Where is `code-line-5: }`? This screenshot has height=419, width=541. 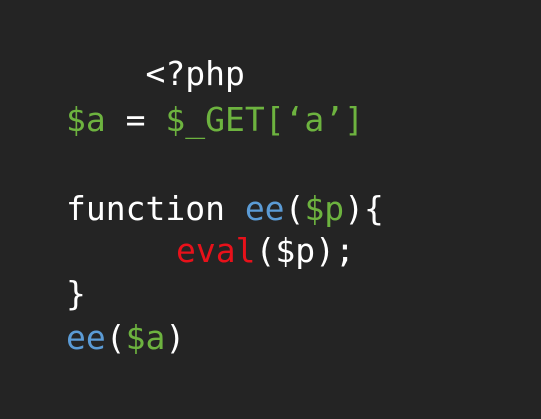
code-line-5: } is located at coordinates (76, 294).